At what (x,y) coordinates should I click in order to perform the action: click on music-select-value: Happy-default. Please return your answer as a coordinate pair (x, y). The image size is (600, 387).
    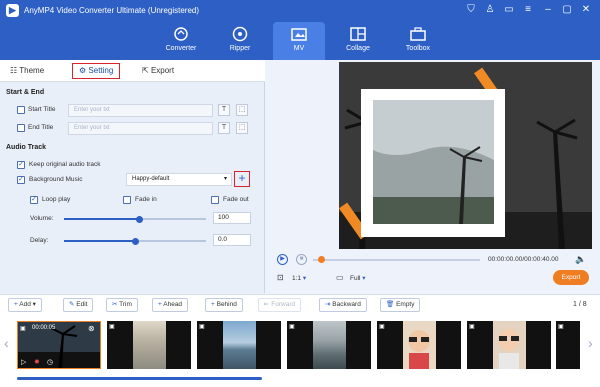
    Looking at the image, I should click on (151, 179).